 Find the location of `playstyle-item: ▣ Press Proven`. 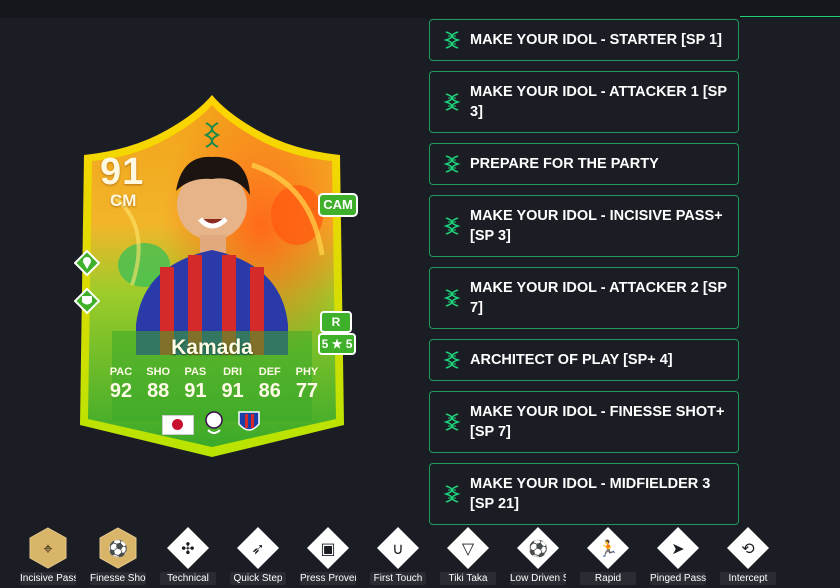

playstyle-item: ▣ Press Proven is located at coordinates (328, 557).